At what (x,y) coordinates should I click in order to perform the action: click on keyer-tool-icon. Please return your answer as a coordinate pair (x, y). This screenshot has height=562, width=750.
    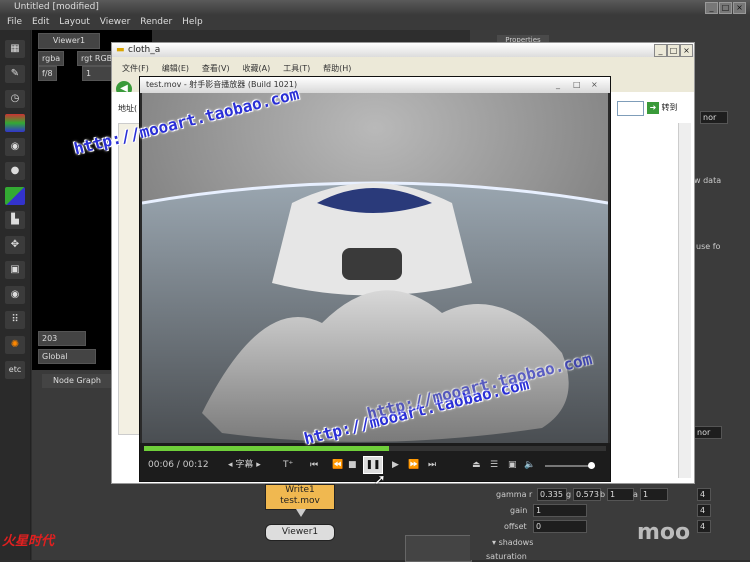
    Looking at the image, I should click on (15, 196).